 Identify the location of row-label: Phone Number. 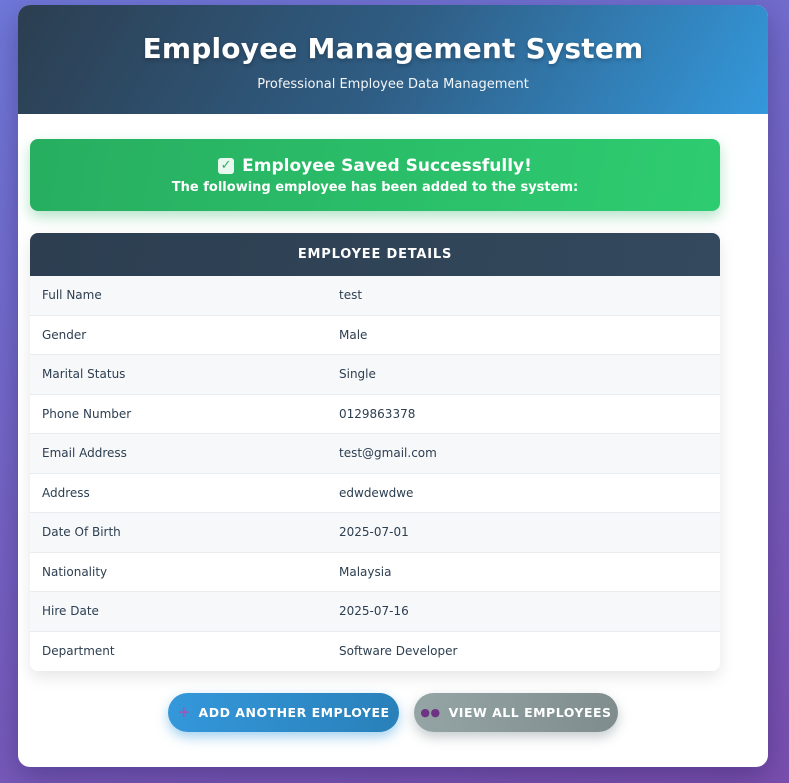
(87, 413).